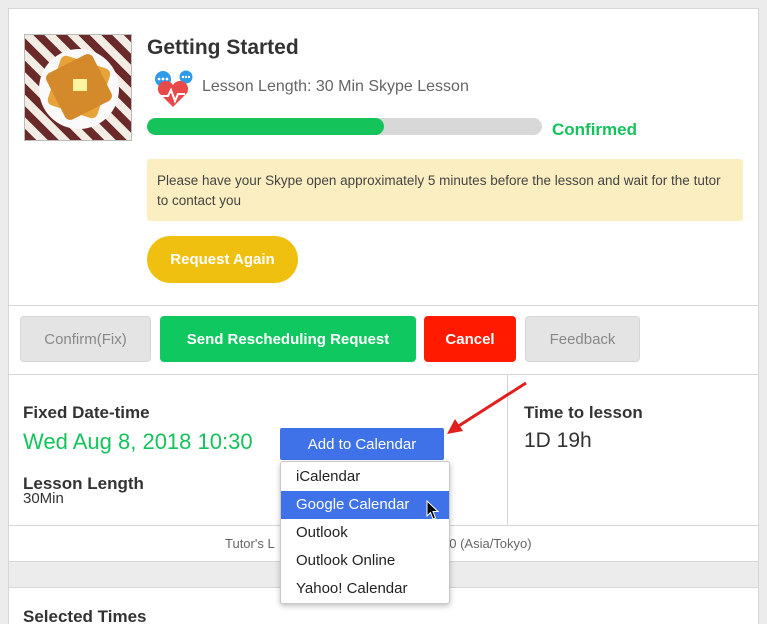  I want to click on time-to-lesson-value: 1D 19h, so click(558, 440).